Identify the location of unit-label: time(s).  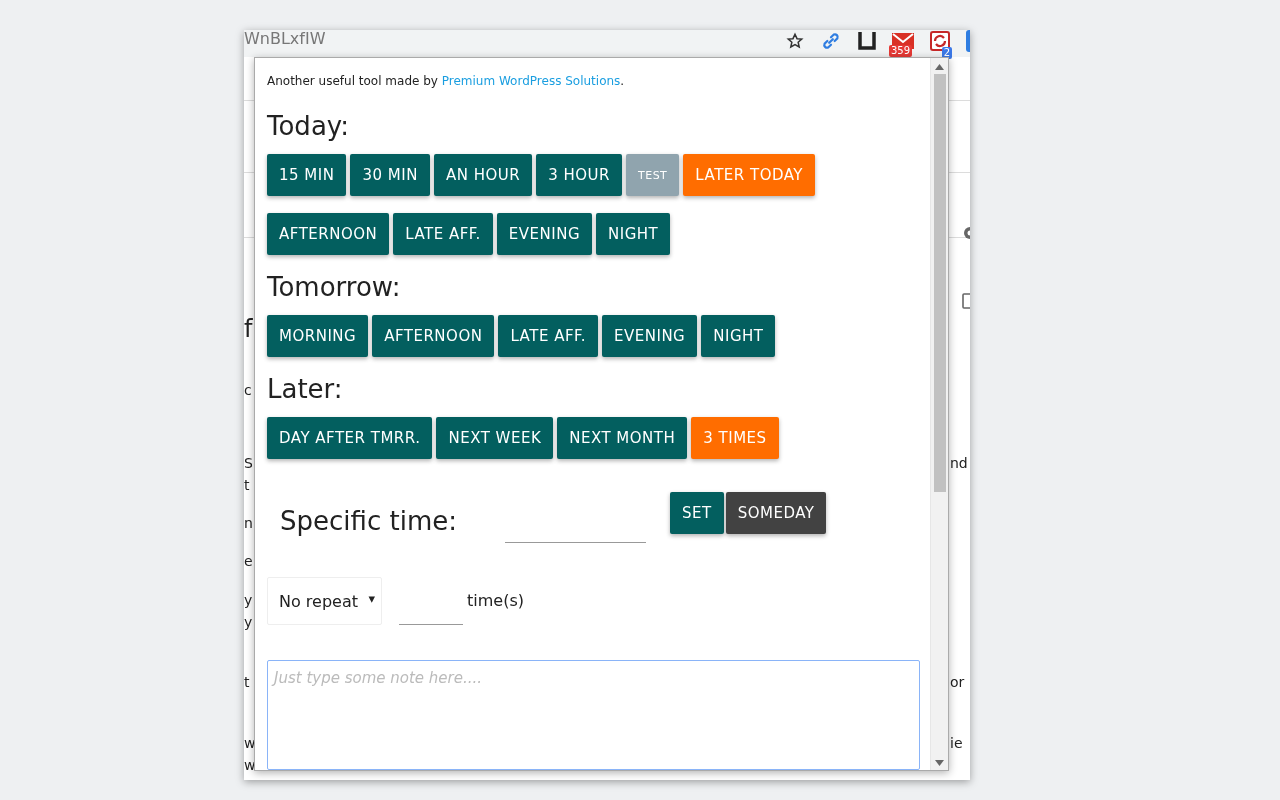
(495, 600).